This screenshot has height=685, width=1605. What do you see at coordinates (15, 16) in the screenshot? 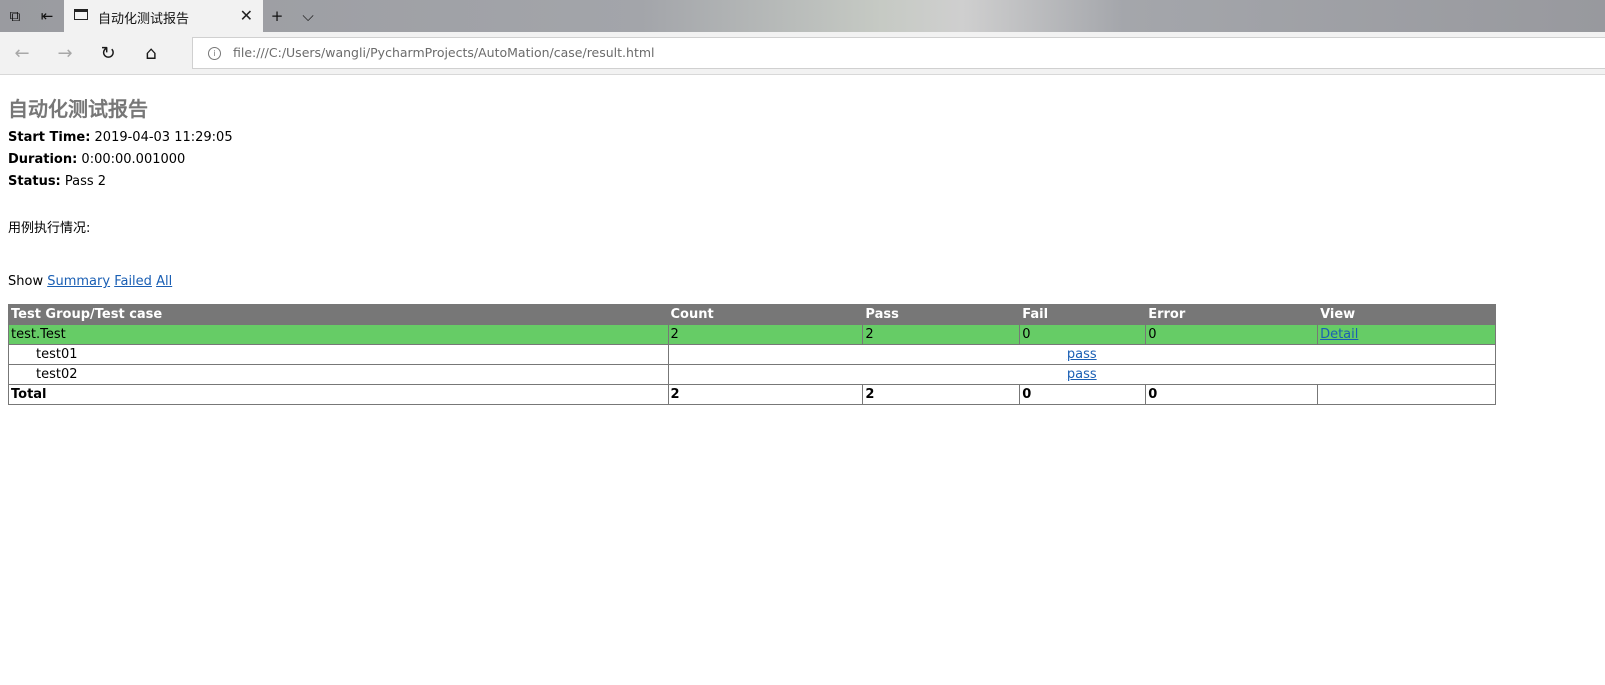
I see `tab-actions-icon: ⧉` at bounding box center [15, 16].